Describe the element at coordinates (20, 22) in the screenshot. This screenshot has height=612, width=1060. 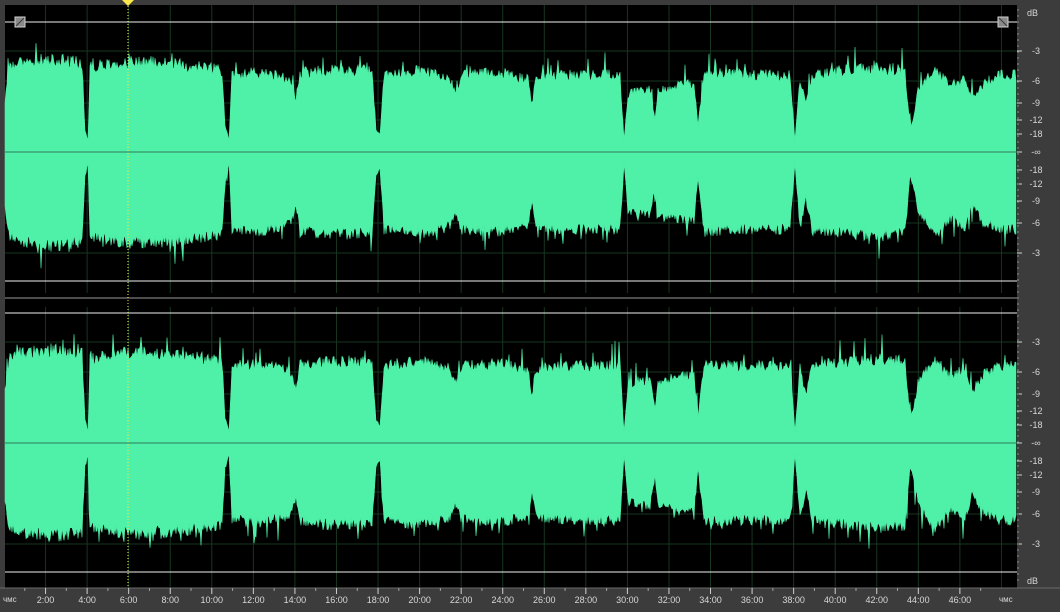
I see `envelope-handle-start` at that location.